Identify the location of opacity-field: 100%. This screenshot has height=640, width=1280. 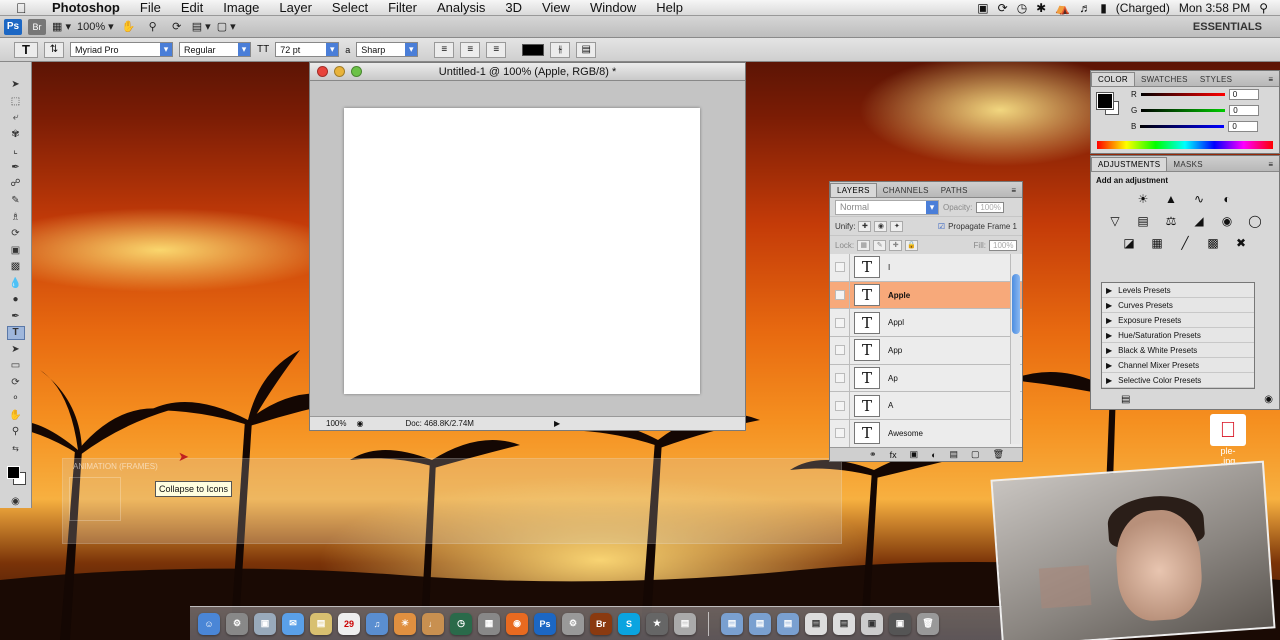
(990, 207).